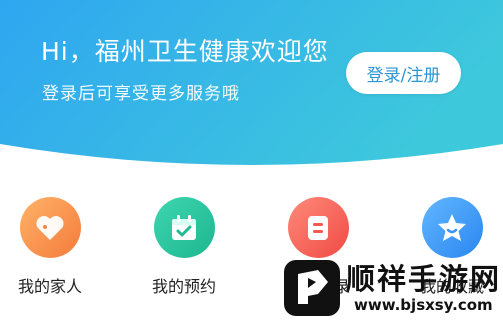  Describe the element at coordinates (423, 305) in the screenshot. I see `watermark-url: www.bjsxsy.com` at that location.